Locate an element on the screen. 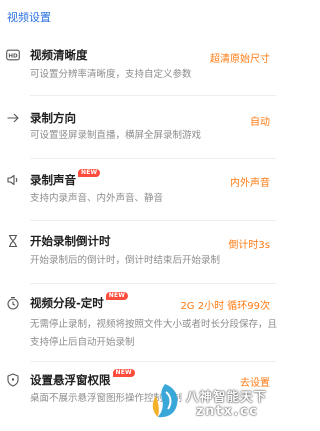  setting-value: 倒计时3s is located at coordinates (249, 243).